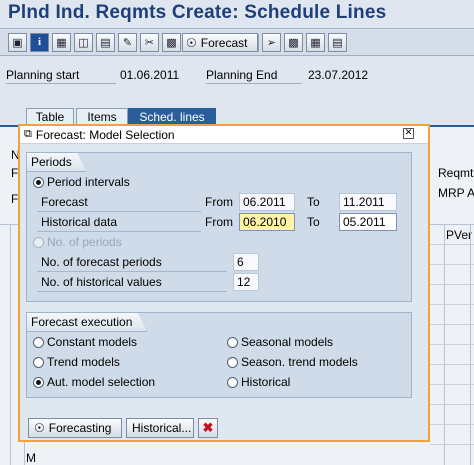 The height and width of the screenshot is (465, 474). I want to click on historical-from-label: From, so click(219, 222).